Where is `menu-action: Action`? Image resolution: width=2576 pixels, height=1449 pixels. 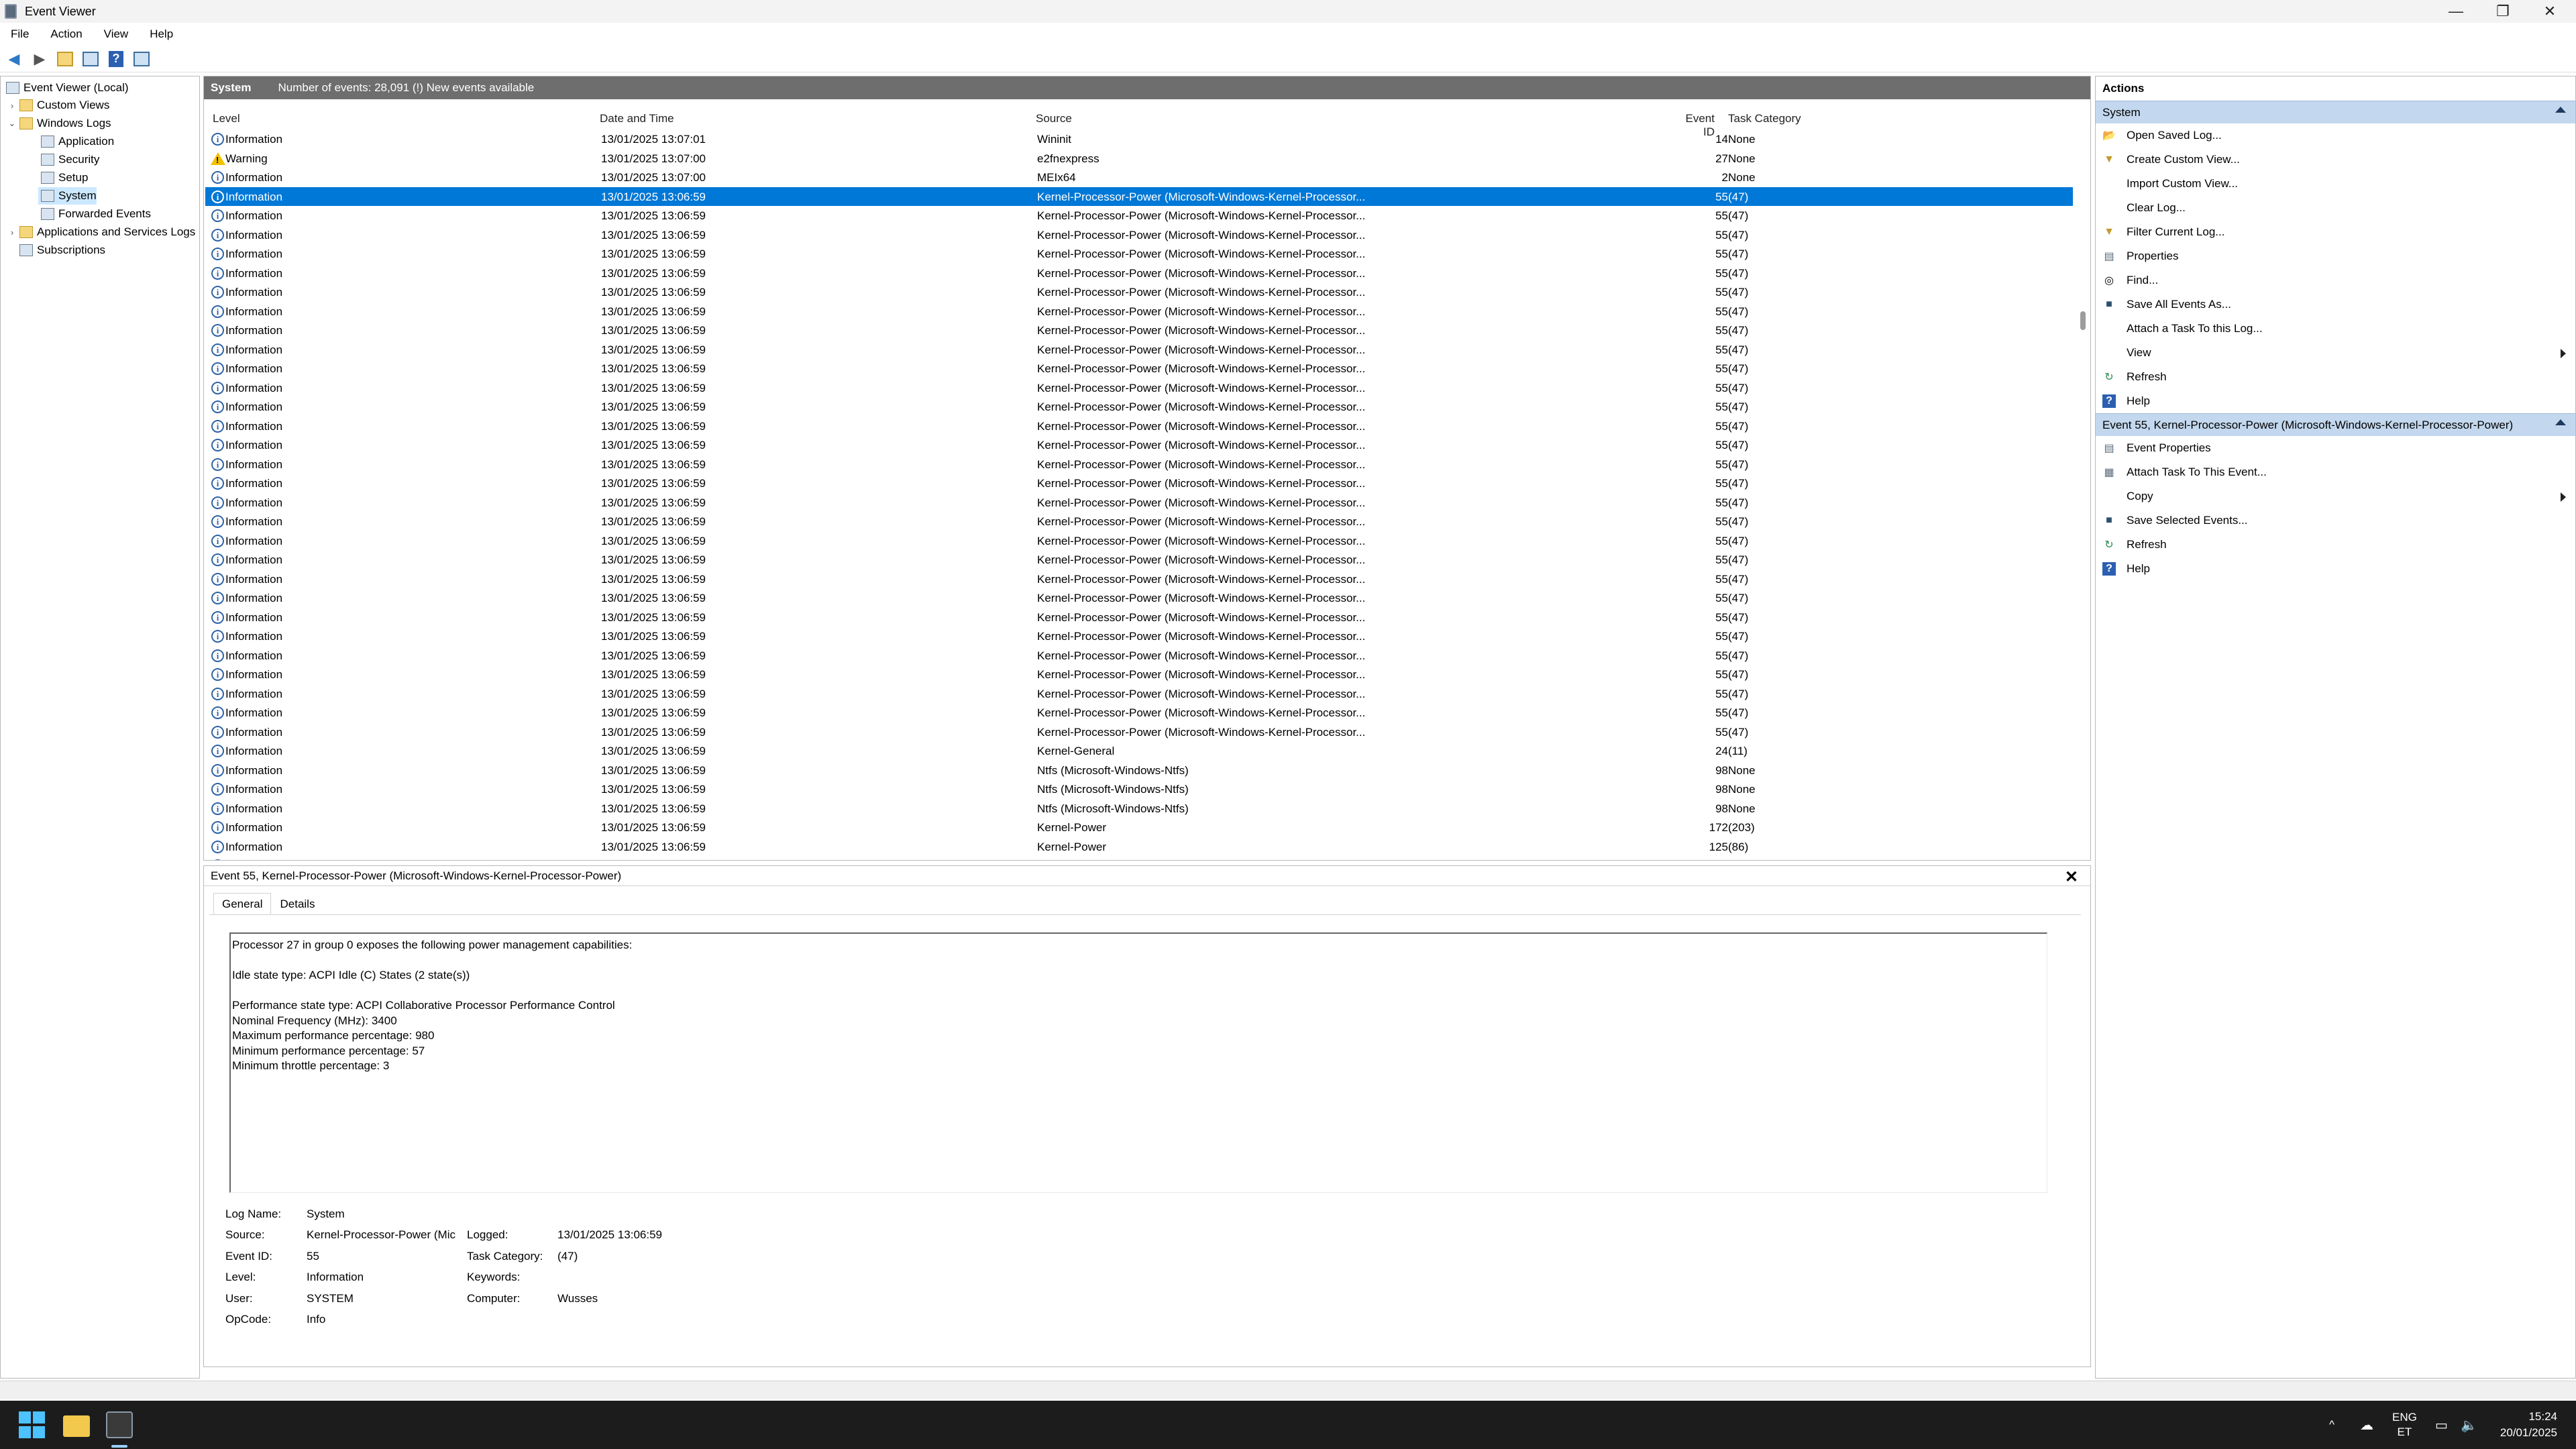 menu-action: Action is located at coordinates (66, 34).